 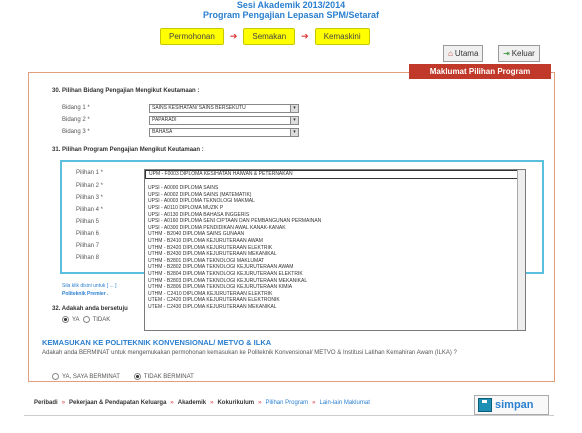 I want to click on bidang-1-select: SAINS KESIHATAN/ SAINS BERSEKUTU ▾, so click(x=224, y=108).